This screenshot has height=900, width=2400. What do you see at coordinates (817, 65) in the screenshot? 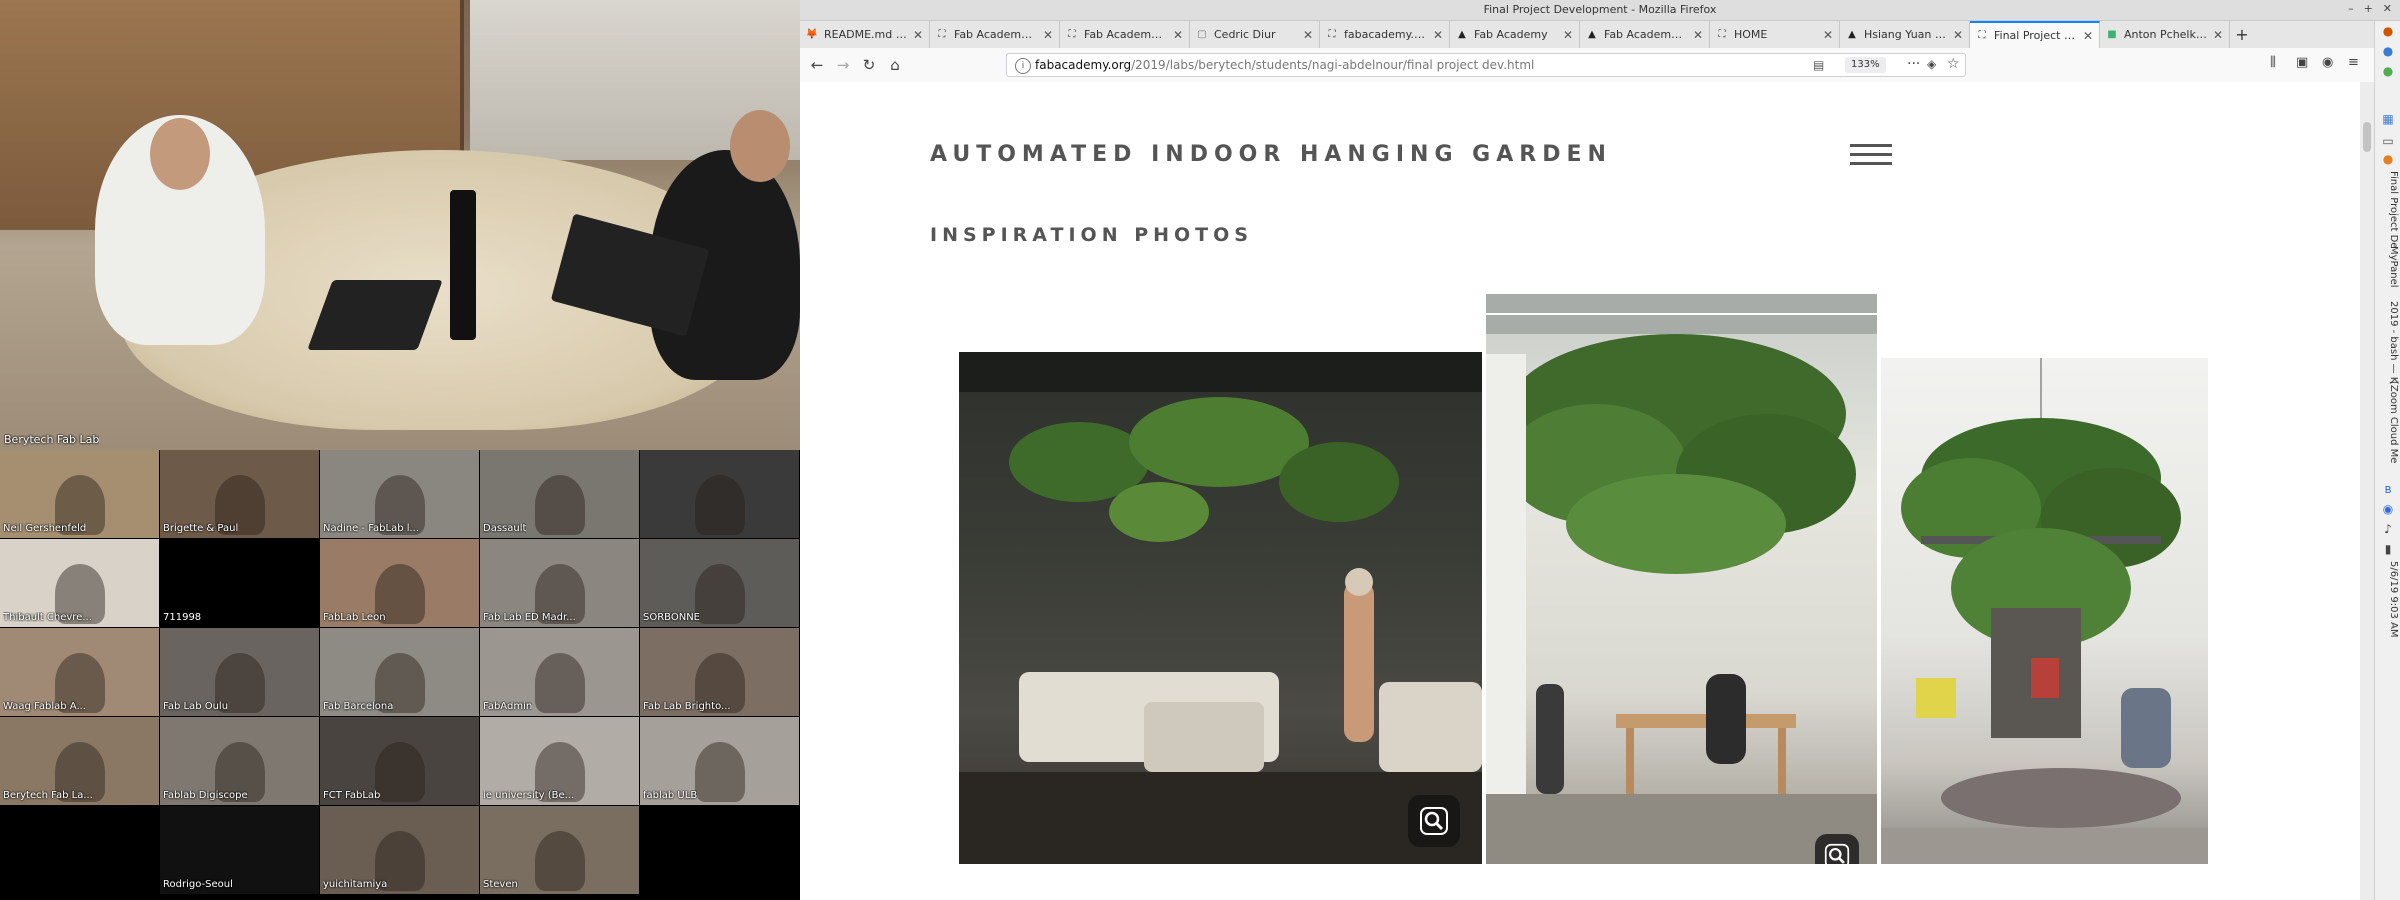
I see `back-button: ←` at bounding box center [817, 65].